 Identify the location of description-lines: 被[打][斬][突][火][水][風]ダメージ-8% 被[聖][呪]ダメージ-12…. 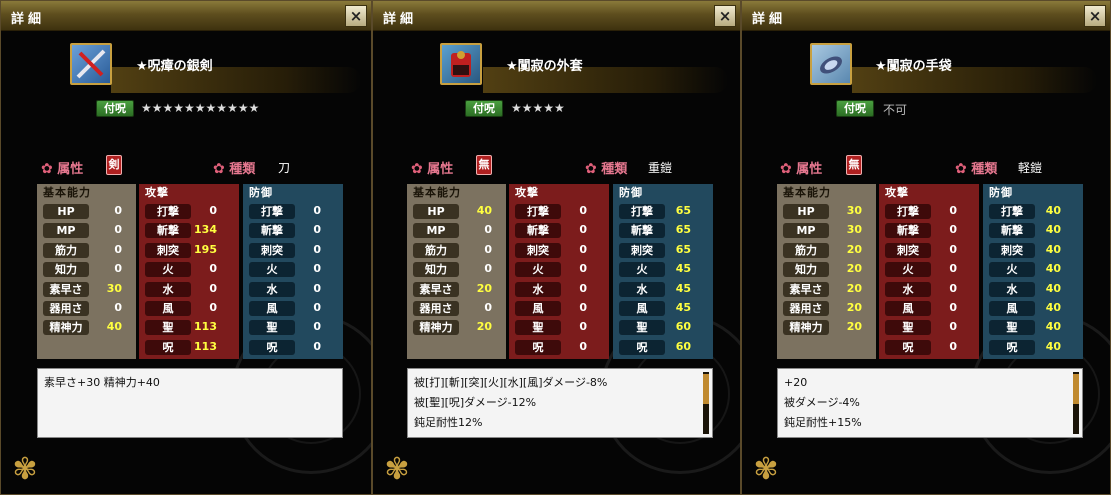
(560, 403).